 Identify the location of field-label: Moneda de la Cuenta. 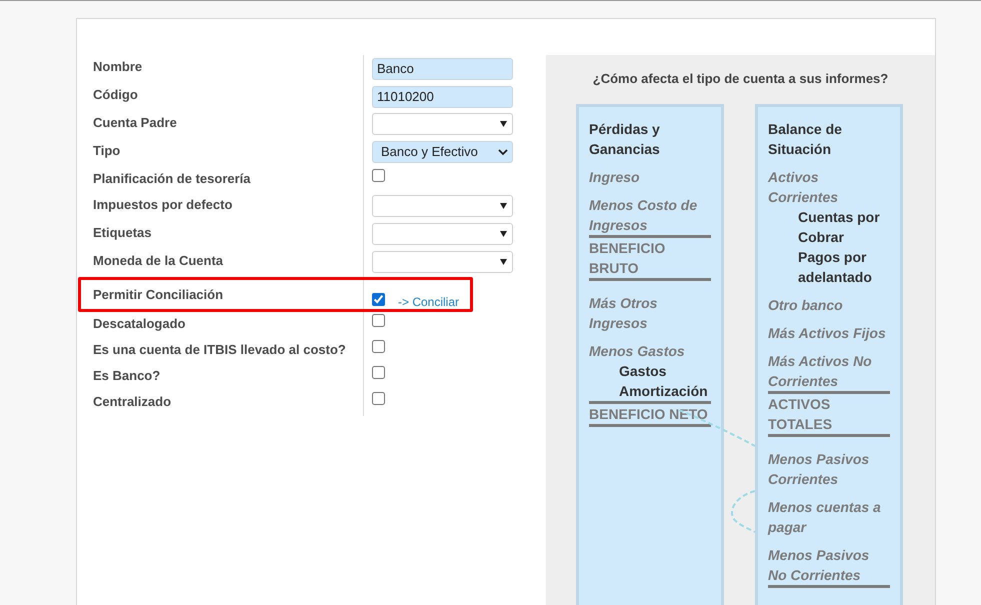
(158, 260).